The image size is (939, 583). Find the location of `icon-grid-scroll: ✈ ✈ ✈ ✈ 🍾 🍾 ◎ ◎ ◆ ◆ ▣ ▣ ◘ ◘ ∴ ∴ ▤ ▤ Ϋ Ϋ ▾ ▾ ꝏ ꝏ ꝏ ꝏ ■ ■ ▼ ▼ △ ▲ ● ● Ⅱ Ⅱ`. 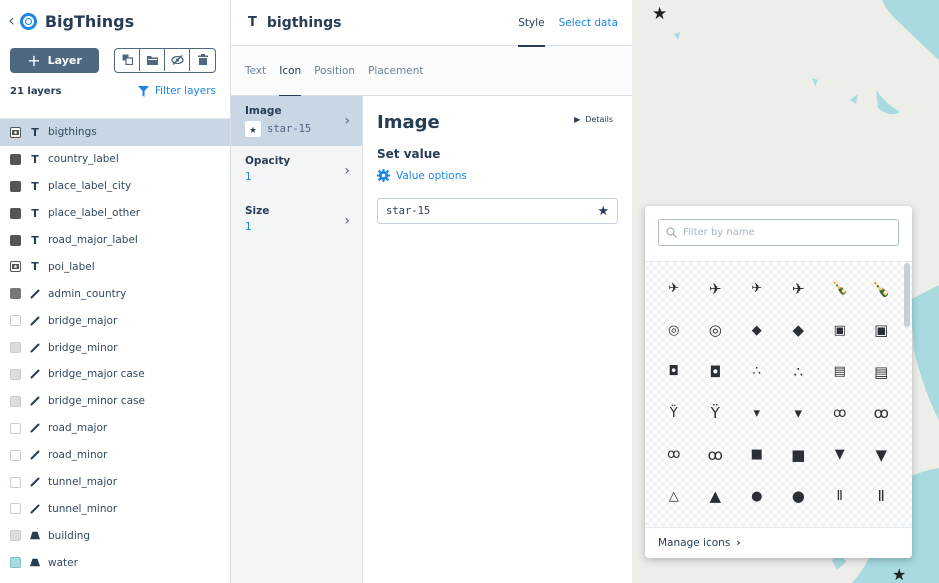

icon-grid-scroll: ✈ ✈ ✈ ✈ 🍾 🍾 ◎ ◎ ◆ ◆ ▣ ▣ ◘ ◘ ∴ ∴ ▤ ▤ Ϋ Ϋ ▾ ▾ ꝏ ꝏ ꝏ ꝏ ■ ■ ▼ ▼ △ ▲ ● ● Ⅱ Ⅱ is located at coordinates (778, 394).